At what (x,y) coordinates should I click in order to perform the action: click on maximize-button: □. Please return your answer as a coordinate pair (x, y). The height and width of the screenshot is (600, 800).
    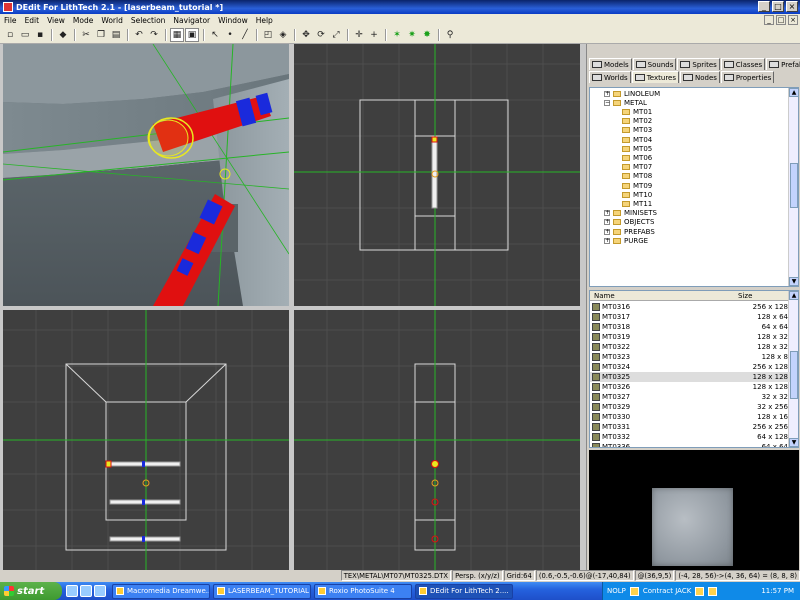
    Looking at the image, I should click on (778, 6).